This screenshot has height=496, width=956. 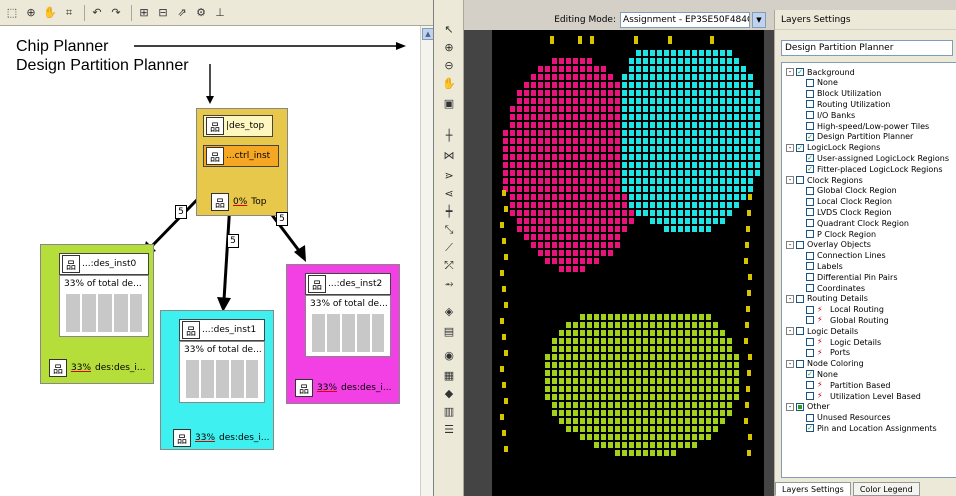 What do you see at coordinates (449, 104) in the screenshot?
I see `cell-icon: ▣` at bounding box center [449, 104].